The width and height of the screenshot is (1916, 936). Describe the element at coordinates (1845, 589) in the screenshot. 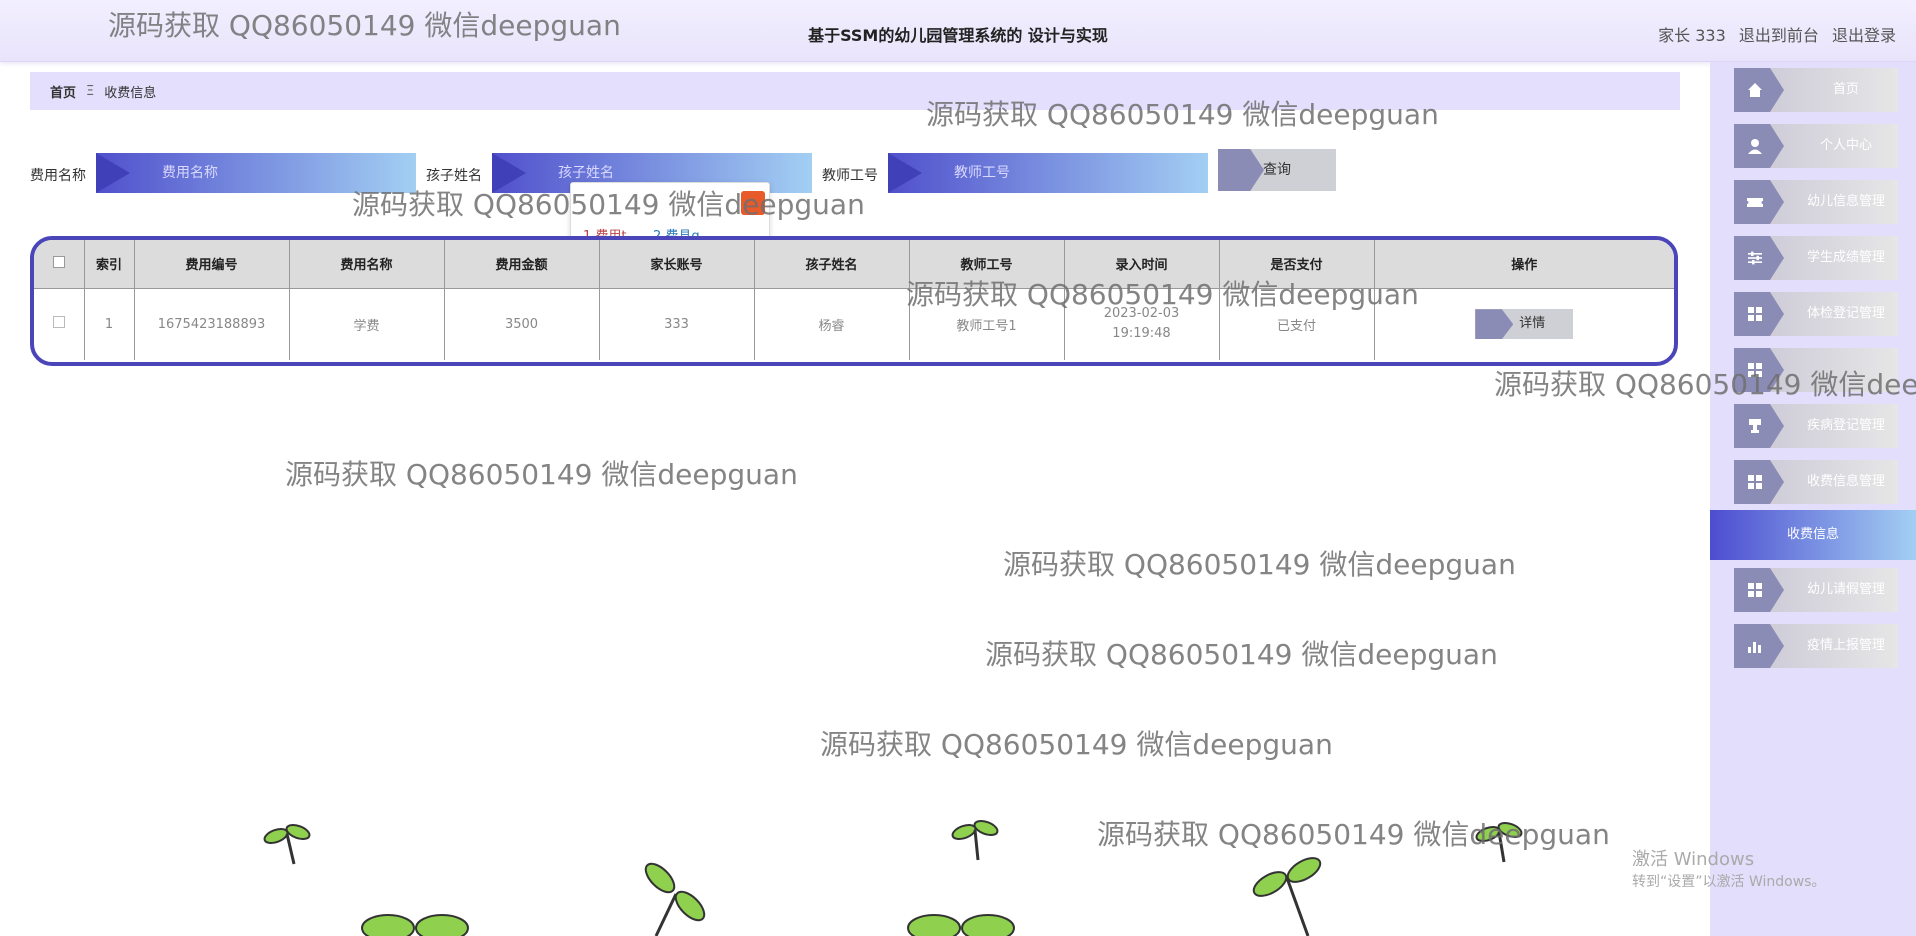

I see `sidebar-item-label: 幼儿请假管理` at that location.